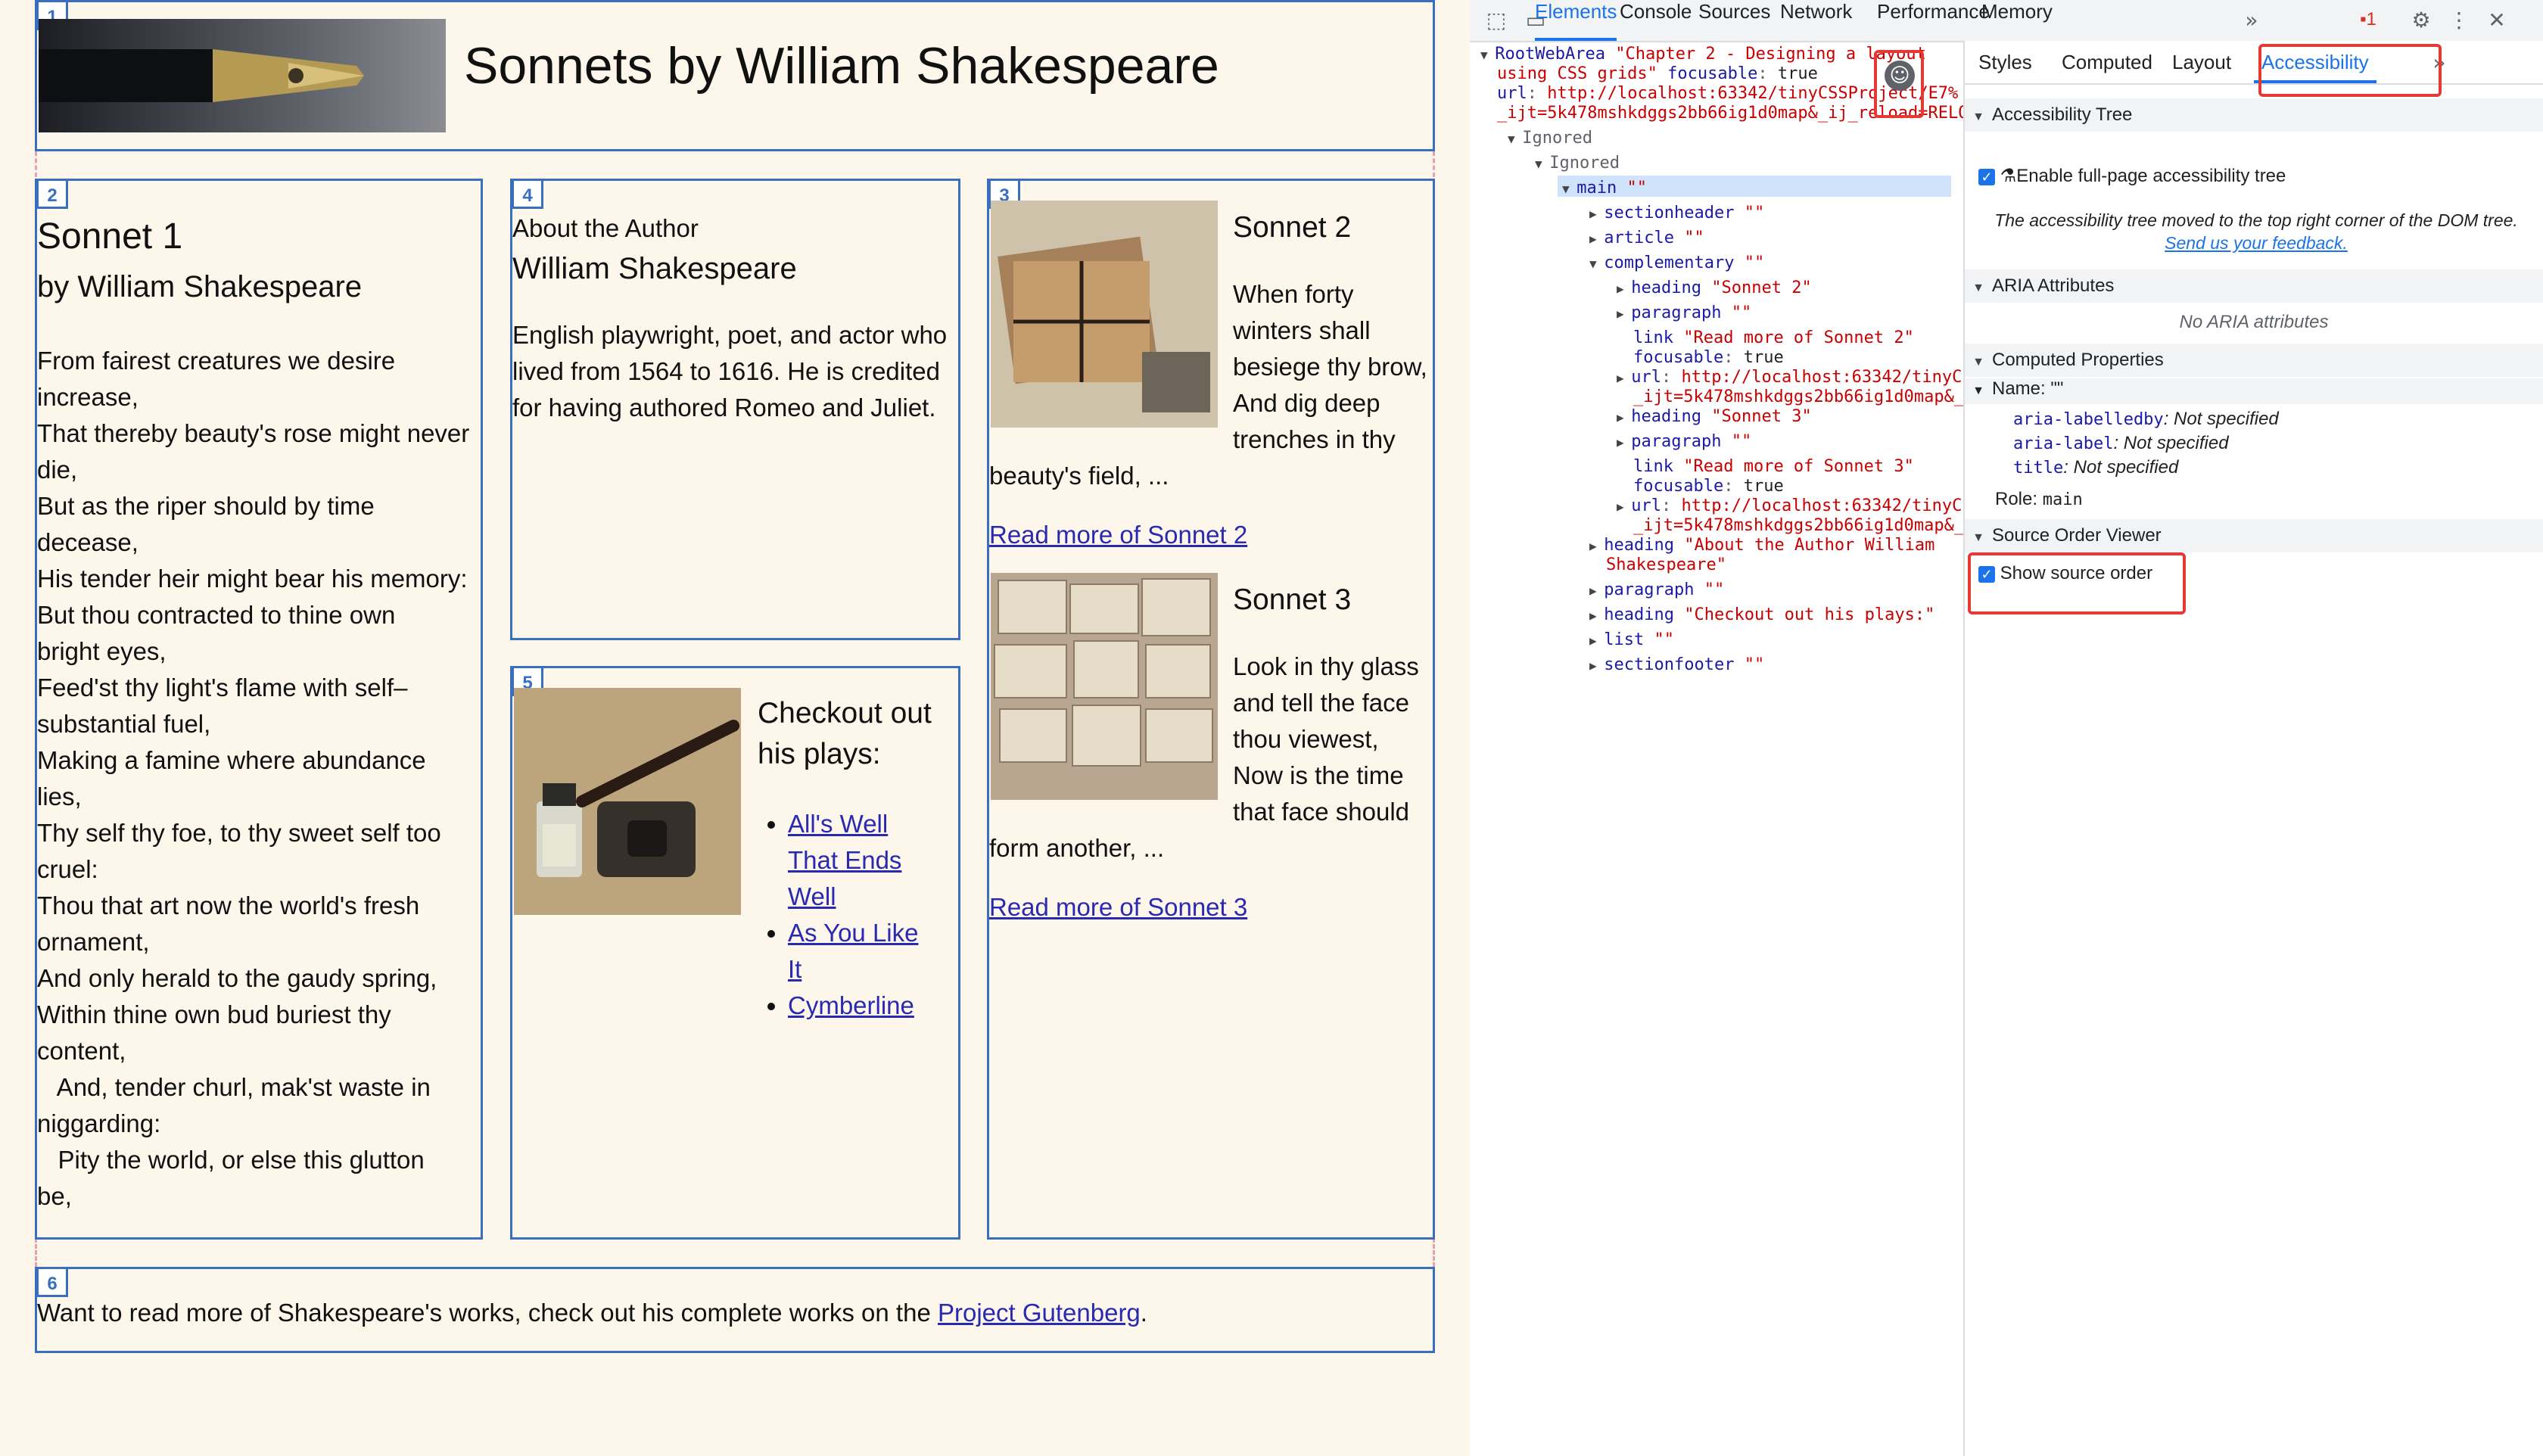 The width and height of the screenshot is (2543, 1456). I want to click on source-order-section: ▼ Source Order Viewer, so click(2254, 535).